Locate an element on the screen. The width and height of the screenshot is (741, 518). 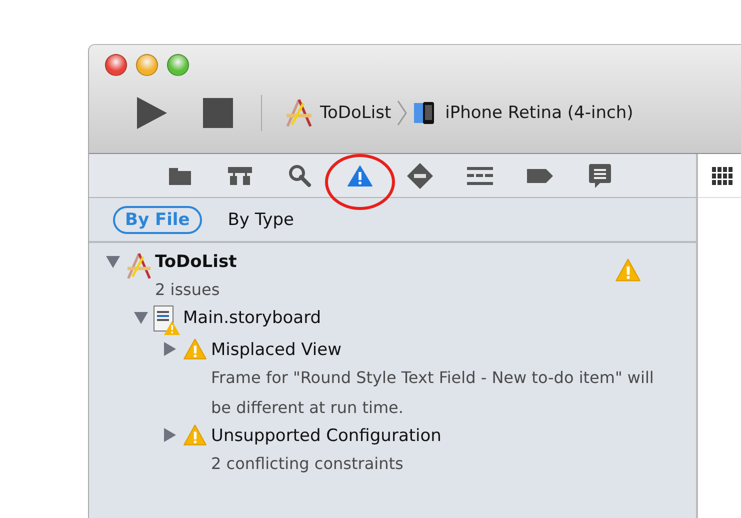
speech-bubble-icon is located at coordinates (600, 175).